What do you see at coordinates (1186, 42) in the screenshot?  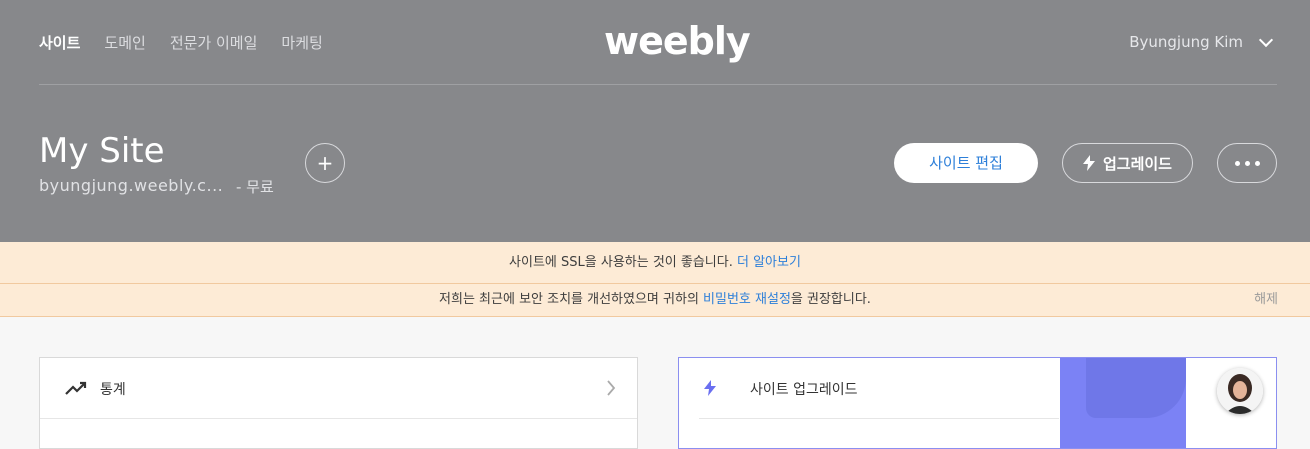 I see `user-name: Byungjung Kim` at bounding box center [1186, 42].